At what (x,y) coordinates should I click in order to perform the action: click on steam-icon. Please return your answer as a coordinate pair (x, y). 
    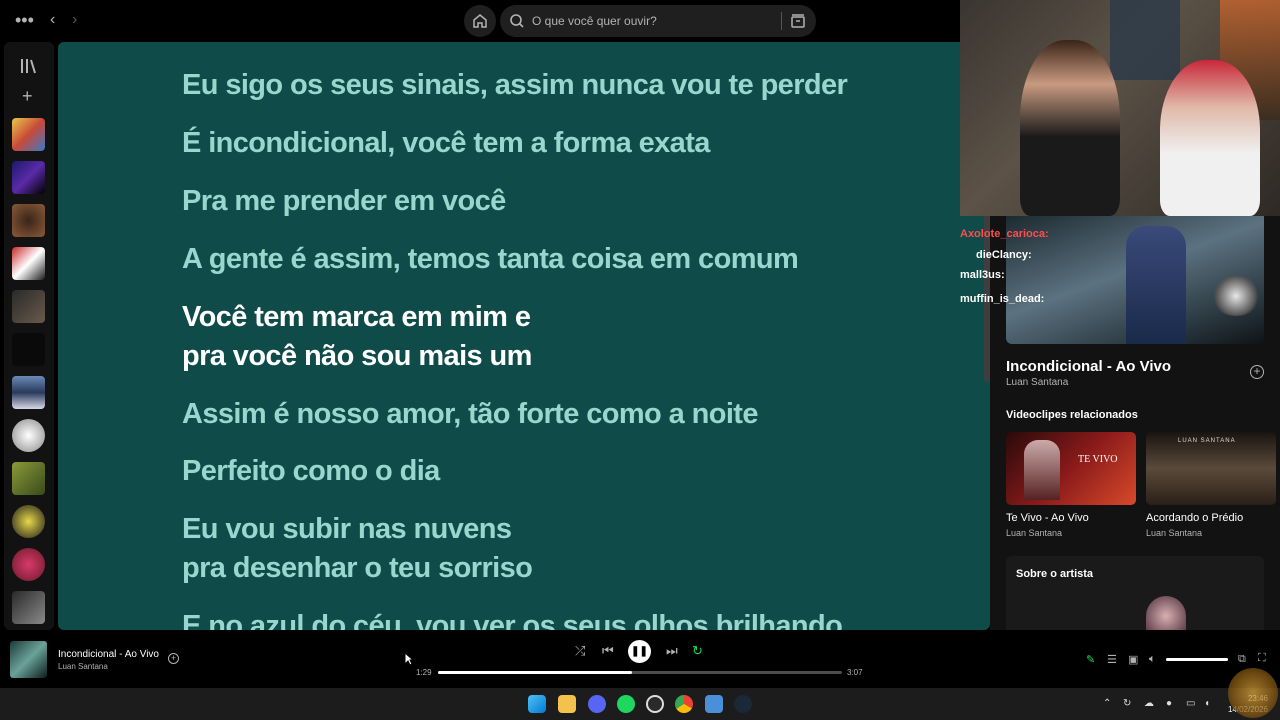
    Looking at the image, I should click on (743, 704).